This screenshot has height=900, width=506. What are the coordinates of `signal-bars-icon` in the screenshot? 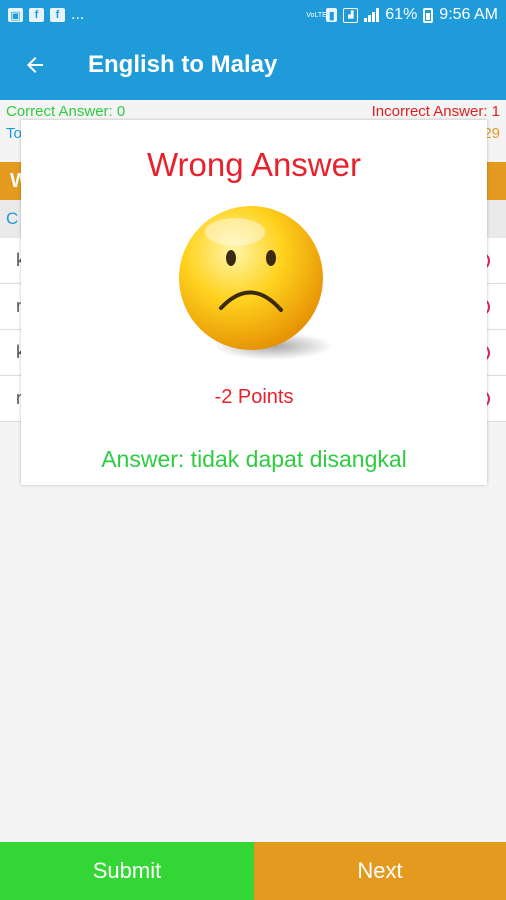 It's located at (372, 15).